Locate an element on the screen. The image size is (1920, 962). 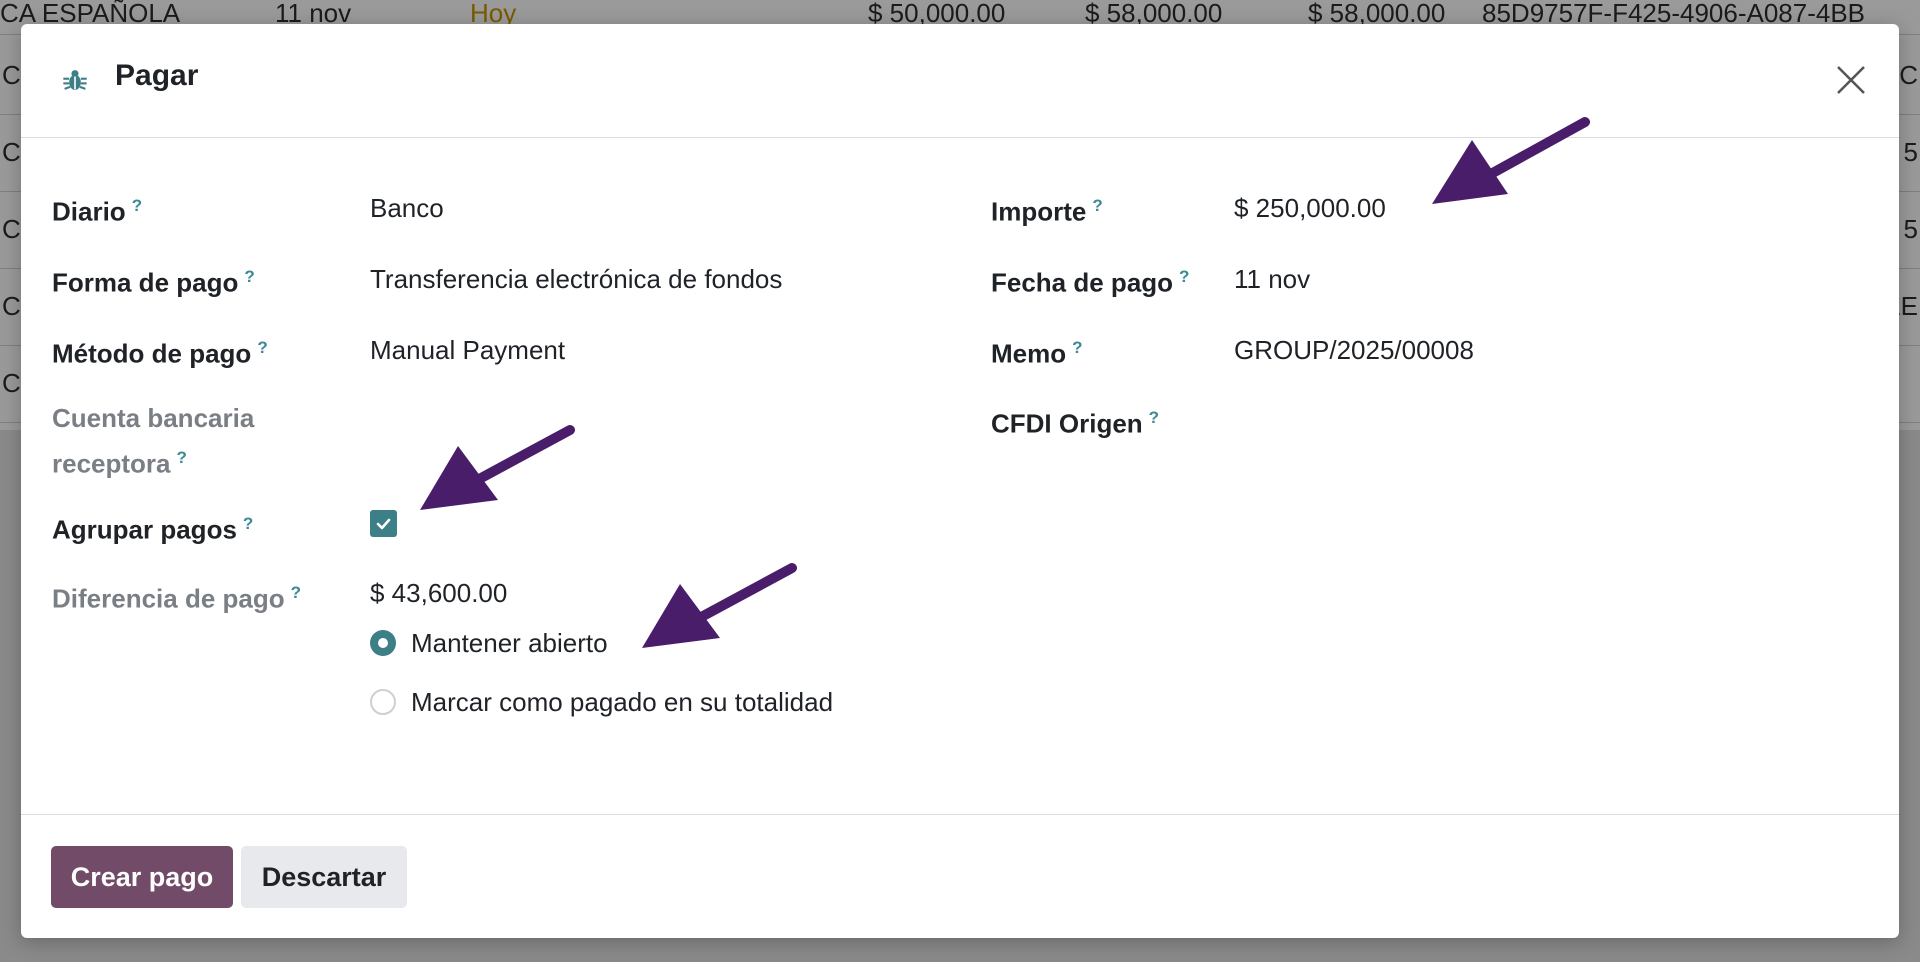
radio-label-marcar-pagado: Marcar como pagado en su totalidad is located at coordinates (622, 702).